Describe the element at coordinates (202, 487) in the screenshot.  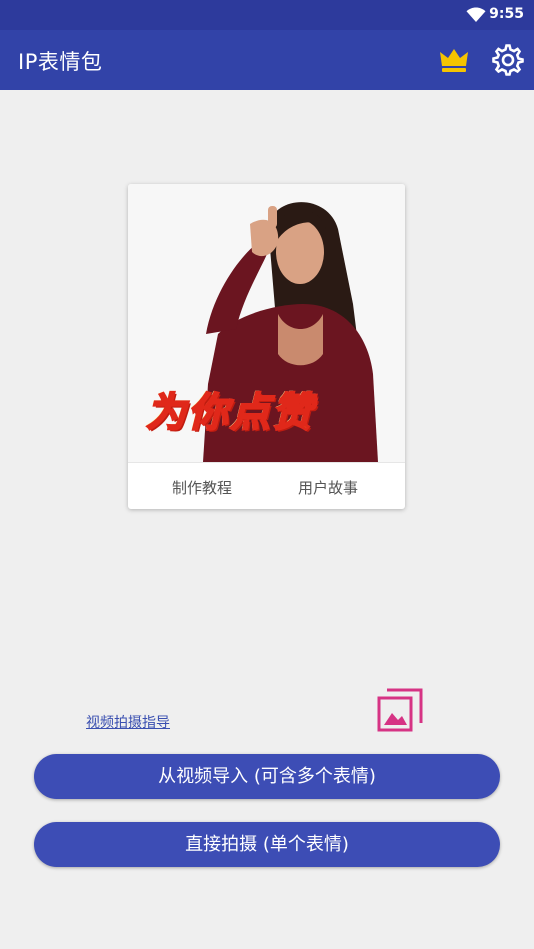
I see `tutorial-link: 制作教程` at that location.